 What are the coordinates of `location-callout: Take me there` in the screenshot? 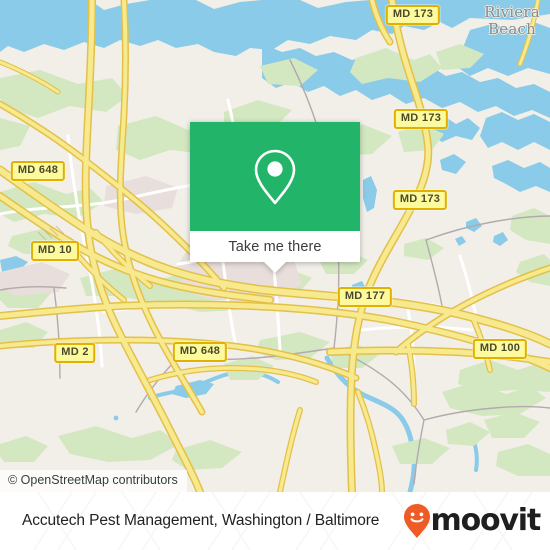 It's located at (275, 197).